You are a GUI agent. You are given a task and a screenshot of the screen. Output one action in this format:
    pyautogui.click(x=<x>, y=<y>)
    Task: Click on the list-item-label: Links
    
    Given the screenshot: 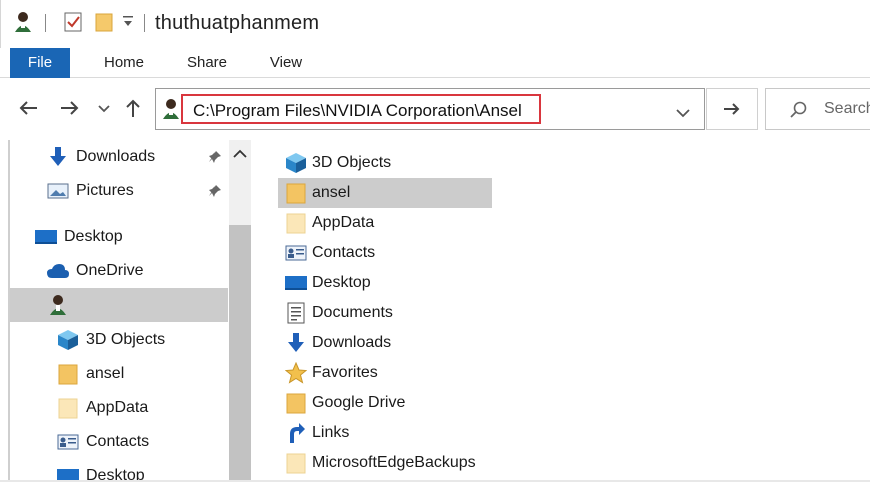 What is the action you would take?
    pyautogui.click(x=331, y=432)
    